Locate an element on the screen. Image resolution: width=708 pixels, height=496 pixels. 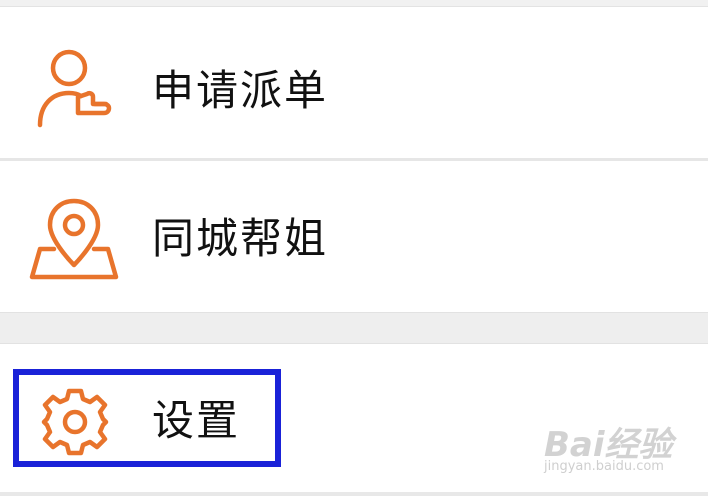
top-divider is located at coordinates (354, 3).